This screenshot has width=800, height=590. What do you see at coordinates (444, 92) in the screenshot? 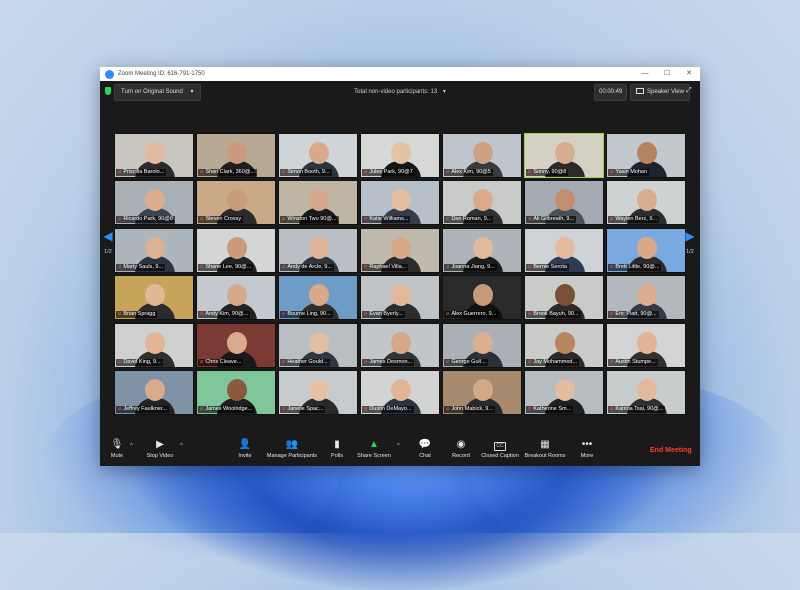
I see `total-participants-caret-icon: ▾` at bounding box center [444, 92].